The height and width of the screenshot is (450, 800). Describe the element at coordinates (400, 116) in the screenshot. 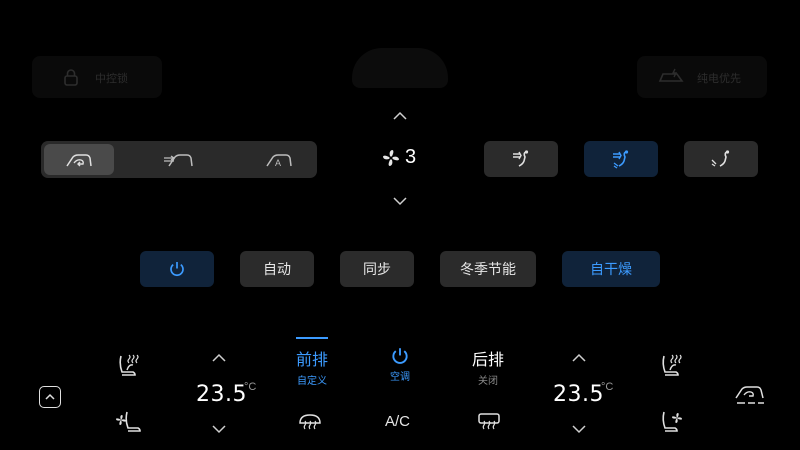

I see `fan-up-chevron-icon` at that location.